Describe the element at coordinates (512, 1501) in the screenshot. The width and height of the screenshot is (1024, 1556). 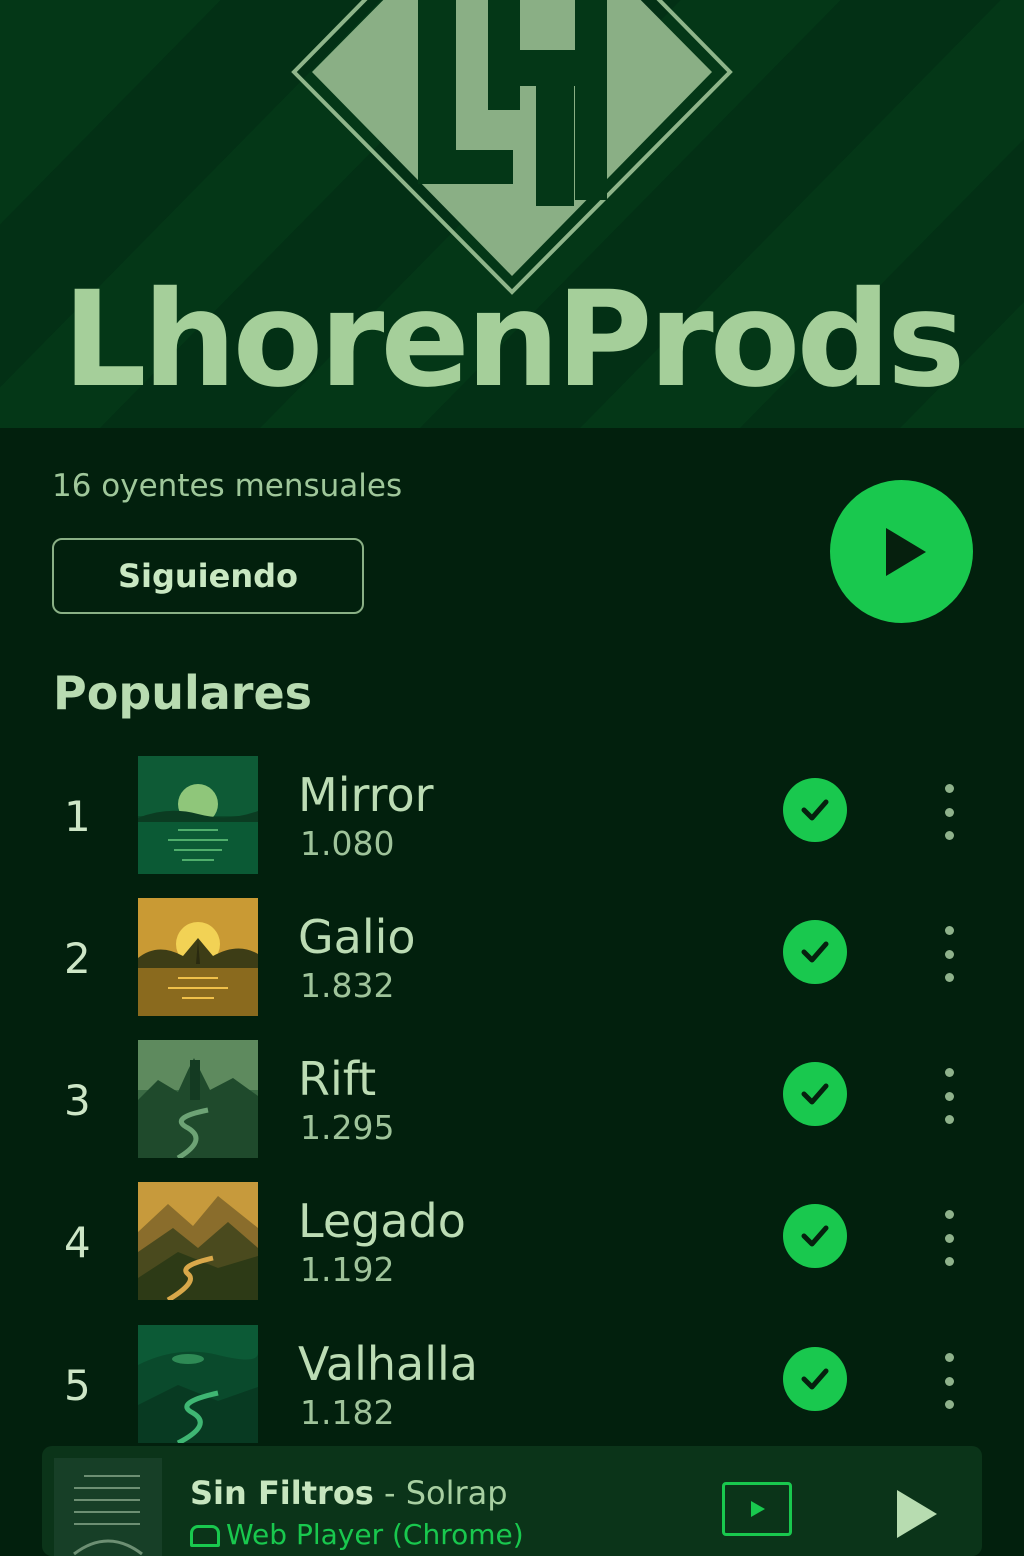
I see `now-playing-bar: Sin Filtros - Solrap Web Player (Chrome)` at that location.